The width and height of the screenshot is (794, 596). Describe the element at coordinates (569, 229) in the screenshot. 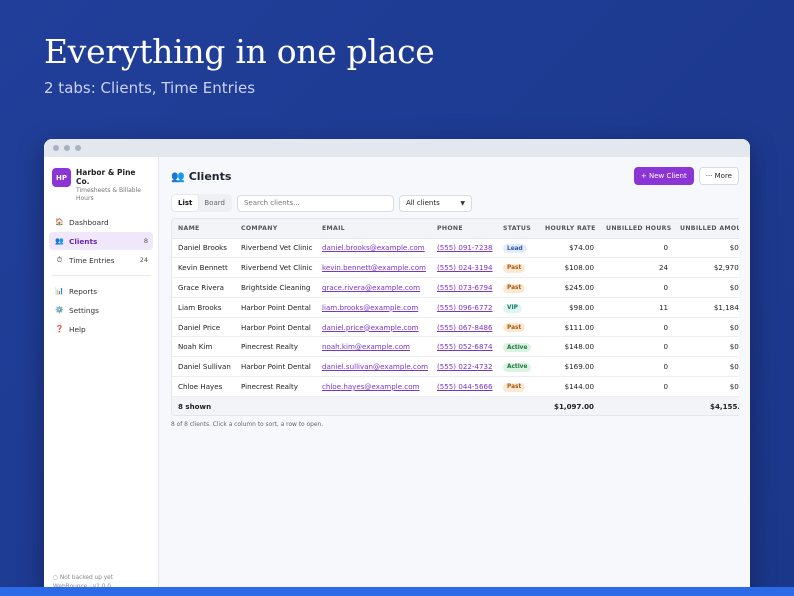

I see `column-header-hourly-rate: HOURLY RATE` at that location.